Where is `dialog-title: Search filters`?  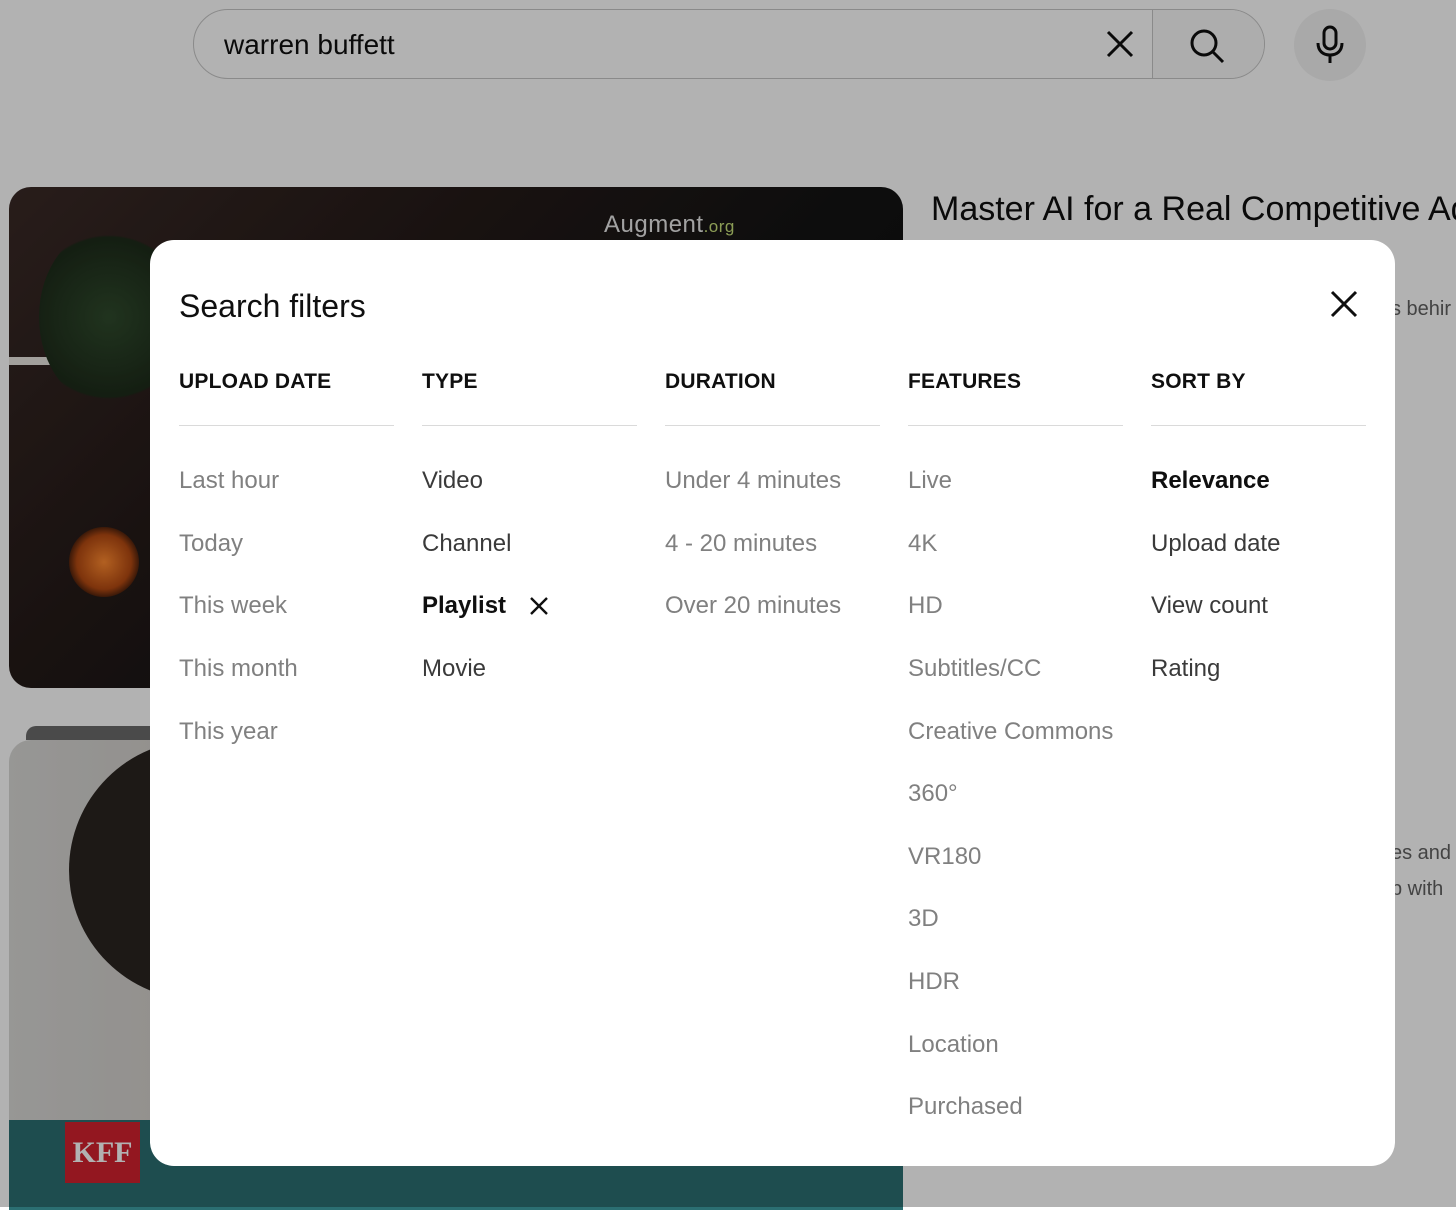
dialog-title: Search filters is located at coordinates (272, 306).